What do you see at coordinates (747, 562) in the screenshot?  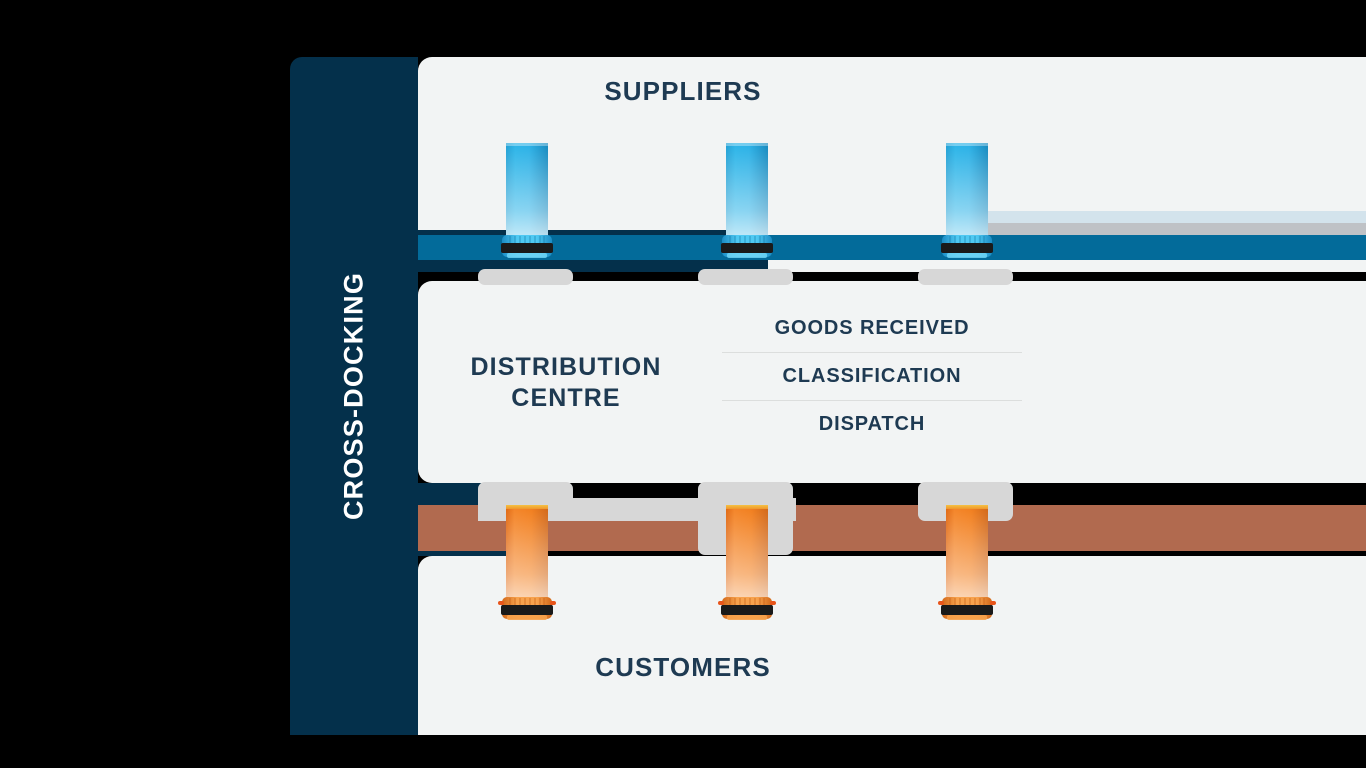 I see `customer-truck-2-icon` at bounding box center [747, 562].